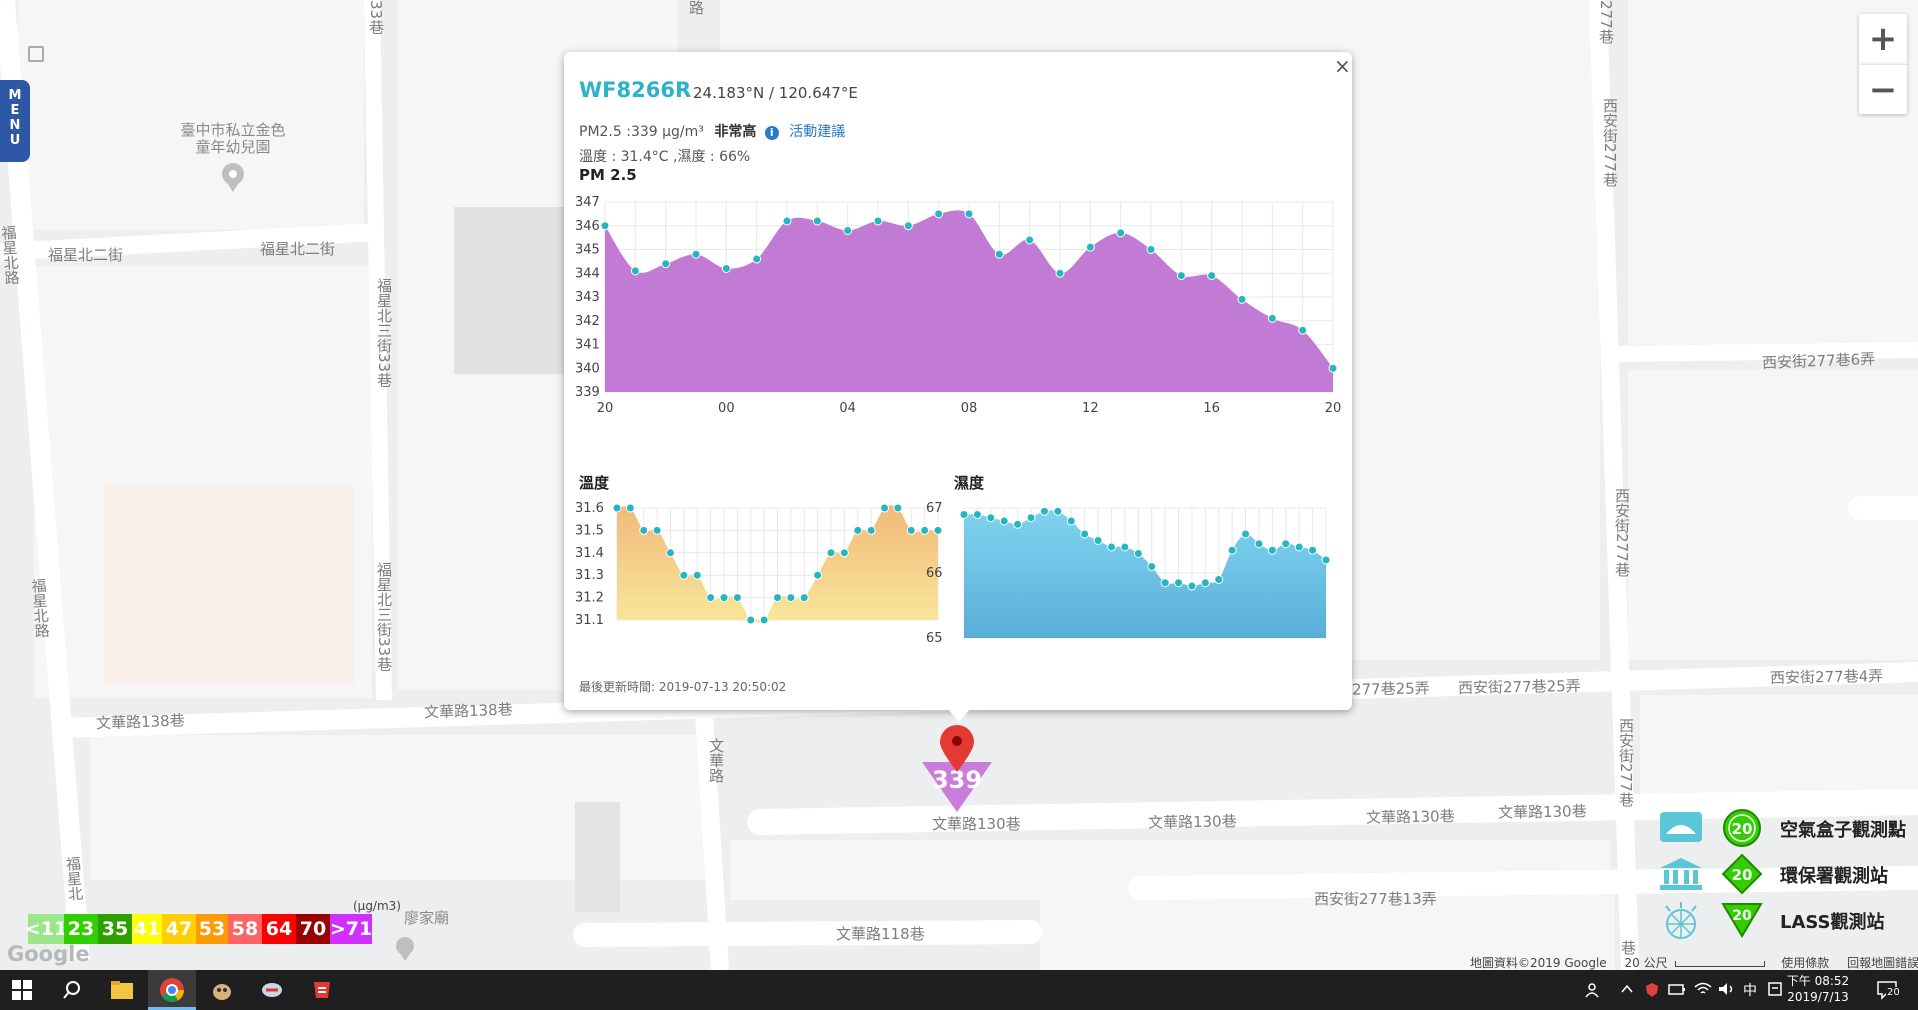 The width and height of the screenshot is (1918, 1010). Describe the element at coordinates (735, 132) in the screenshot. I see `pm-level: 非常高` at that location.